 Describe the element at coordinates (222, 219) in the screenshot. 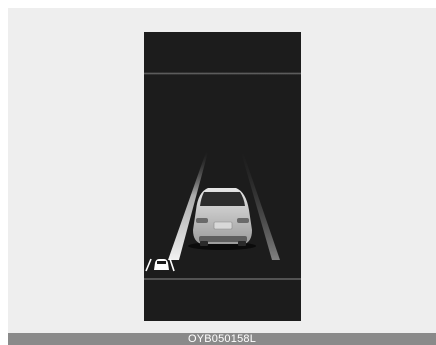

I see `leading-vehicle-icon` at that location.